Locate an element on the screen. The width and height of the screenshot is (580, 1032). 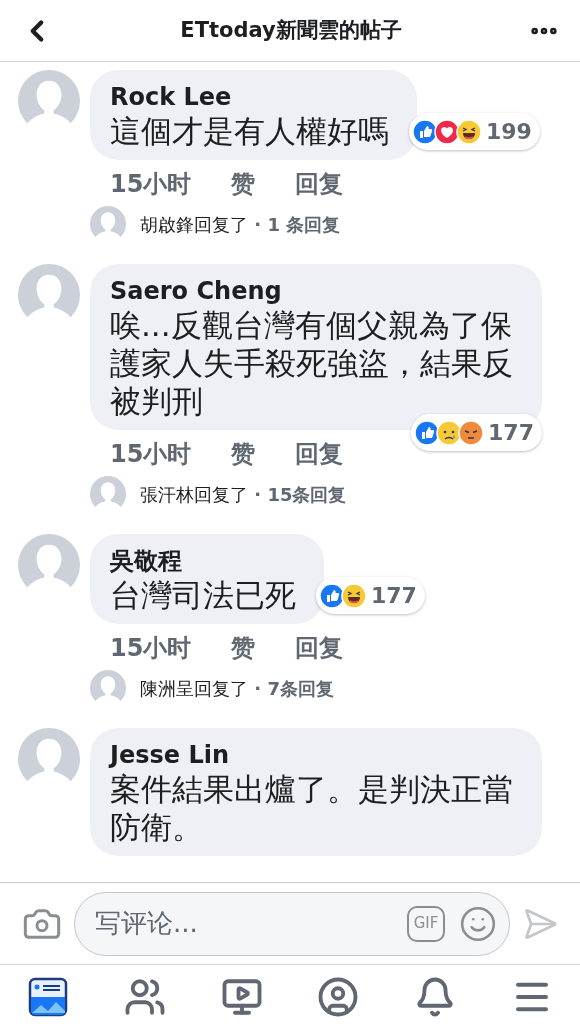
comment-text: 這個才是有人權好嗎 is located at coordinates (249, 131).